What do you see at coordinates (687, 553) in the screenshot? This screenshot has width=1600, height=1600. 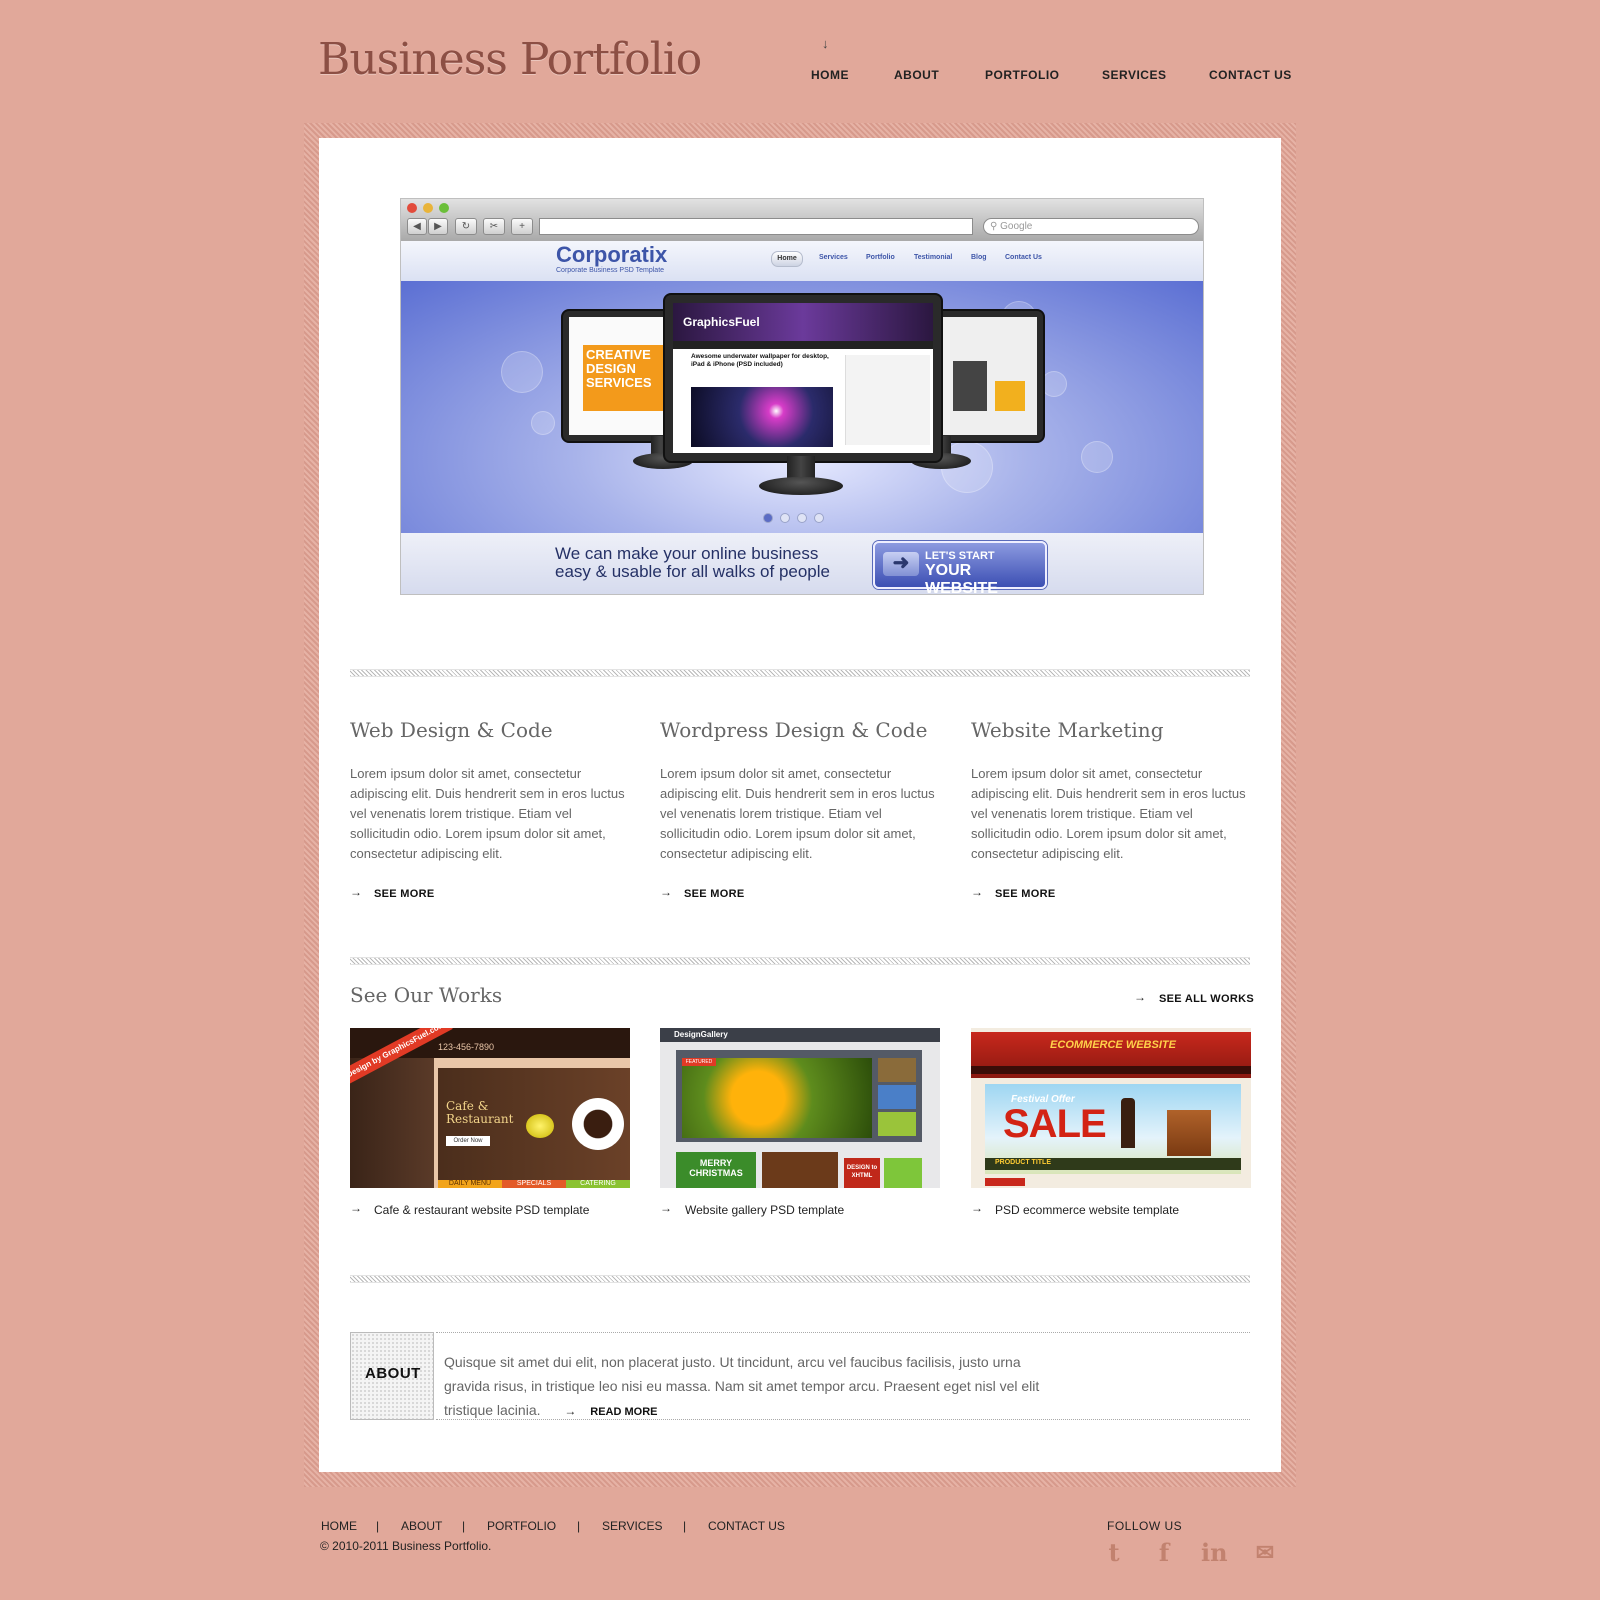 I see `cta-text-line1: We can make your online business` at bounding box center [687, 553].